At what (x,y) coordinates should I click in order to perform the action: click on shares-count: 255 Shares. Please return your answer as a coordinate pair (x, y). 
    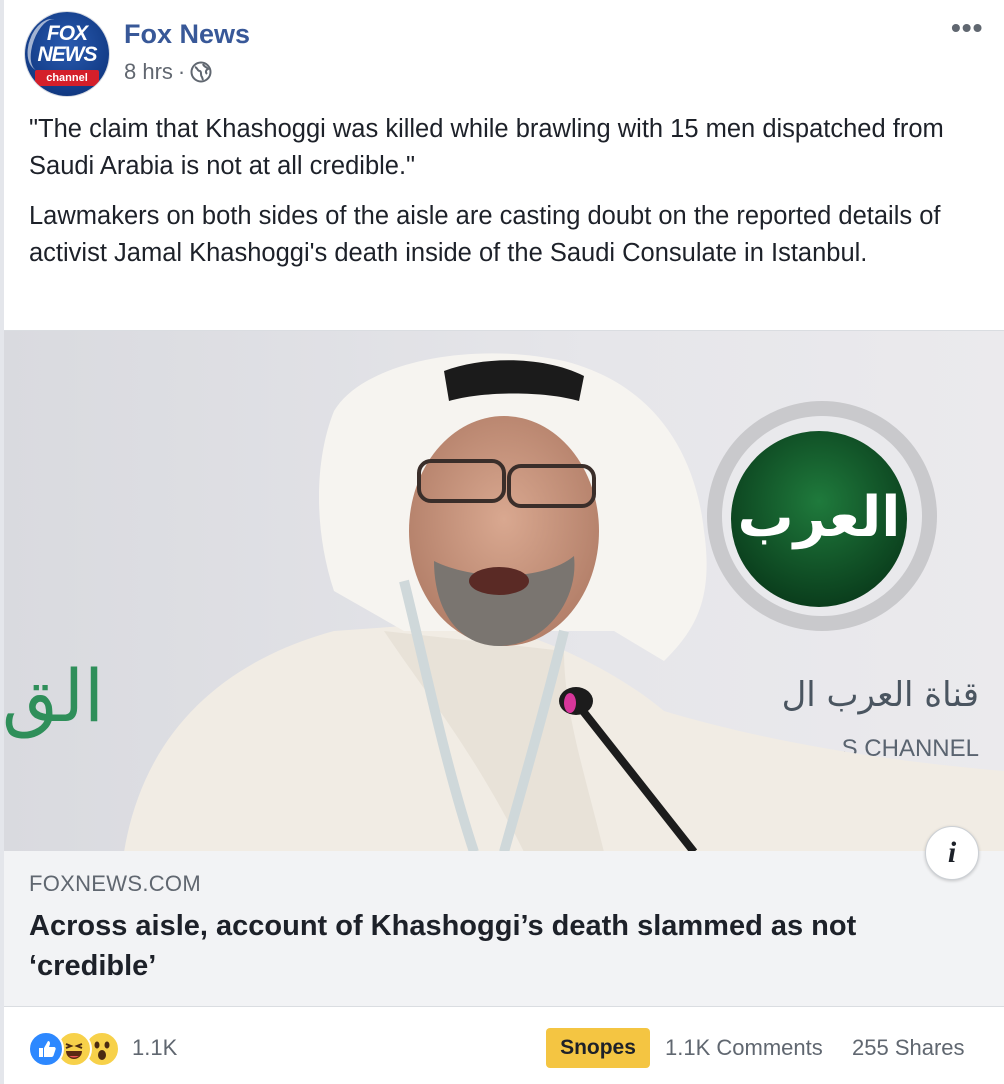
    Looking at the image, I should click on (908, 1048).